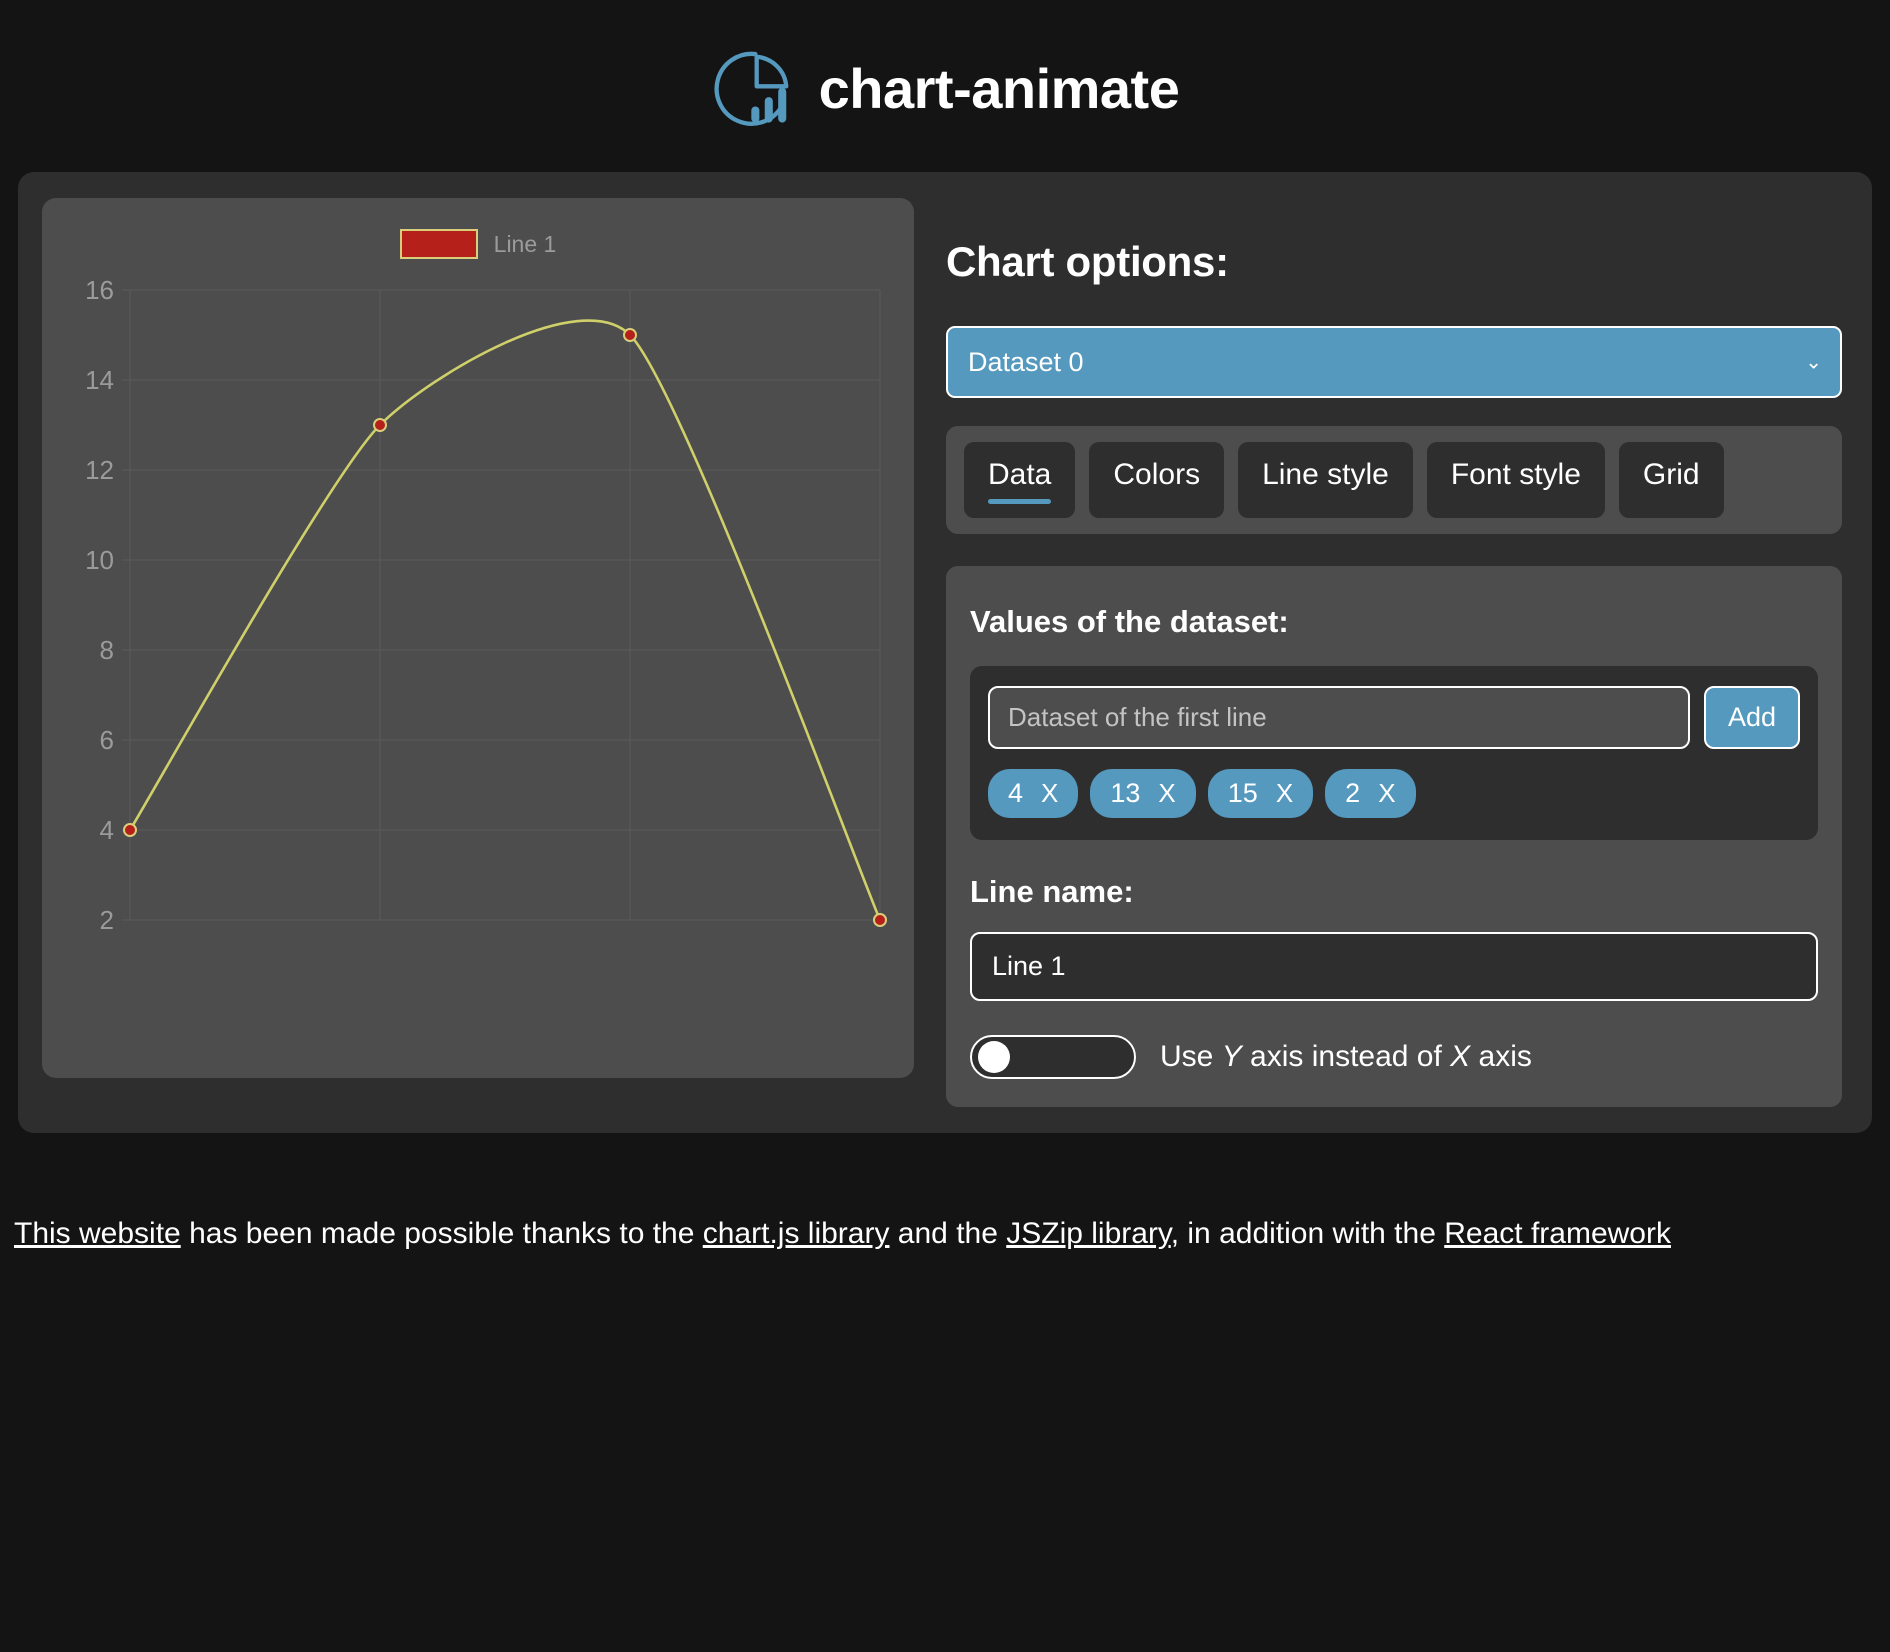 The width and height of the screenshot is (1890, 1652). Describe the element at coordinates (107, 920) in the screenshot. I see `y-tick-label: 2` at that location.